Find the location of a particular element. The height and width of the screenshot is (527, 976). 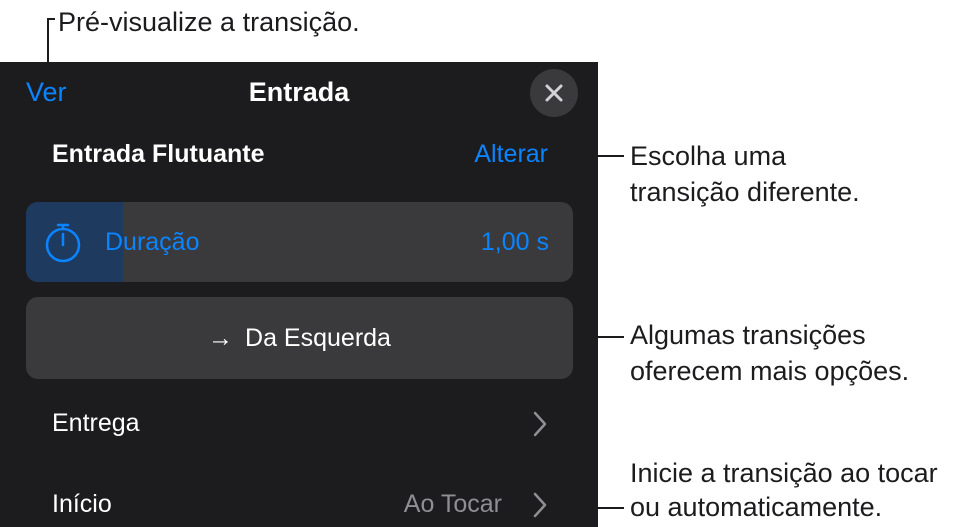

arrow-right-icon: → is located at coordinates (221, 337).